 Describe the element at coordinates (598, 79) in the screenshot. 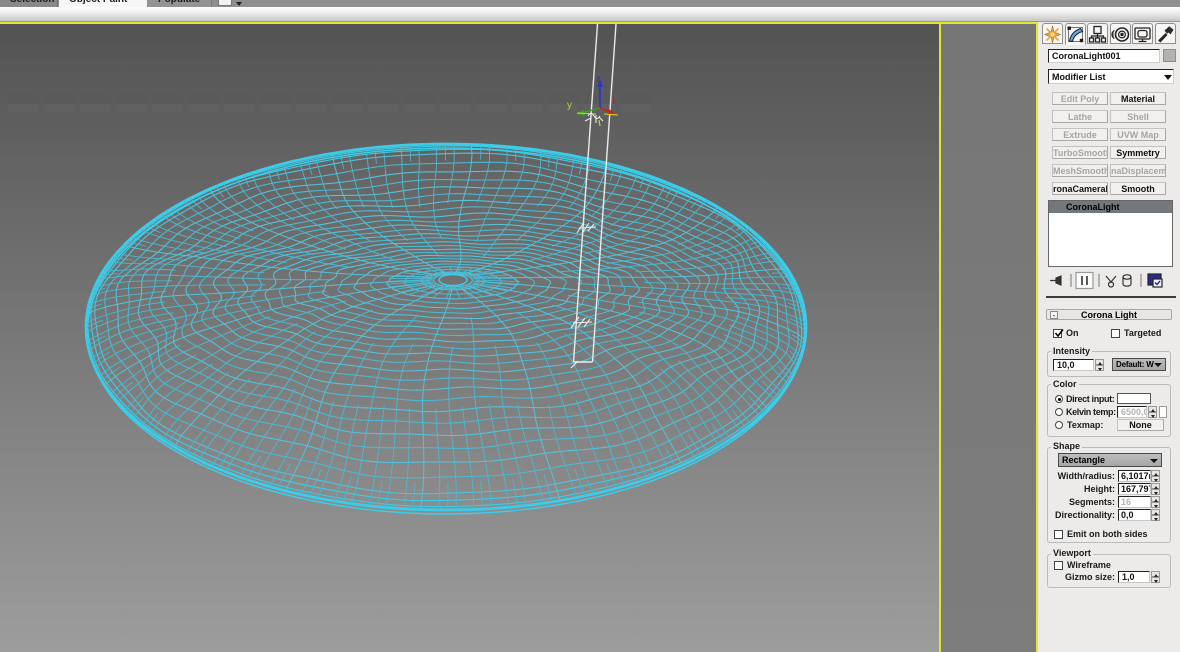

I see `svg-text: z` at that location.